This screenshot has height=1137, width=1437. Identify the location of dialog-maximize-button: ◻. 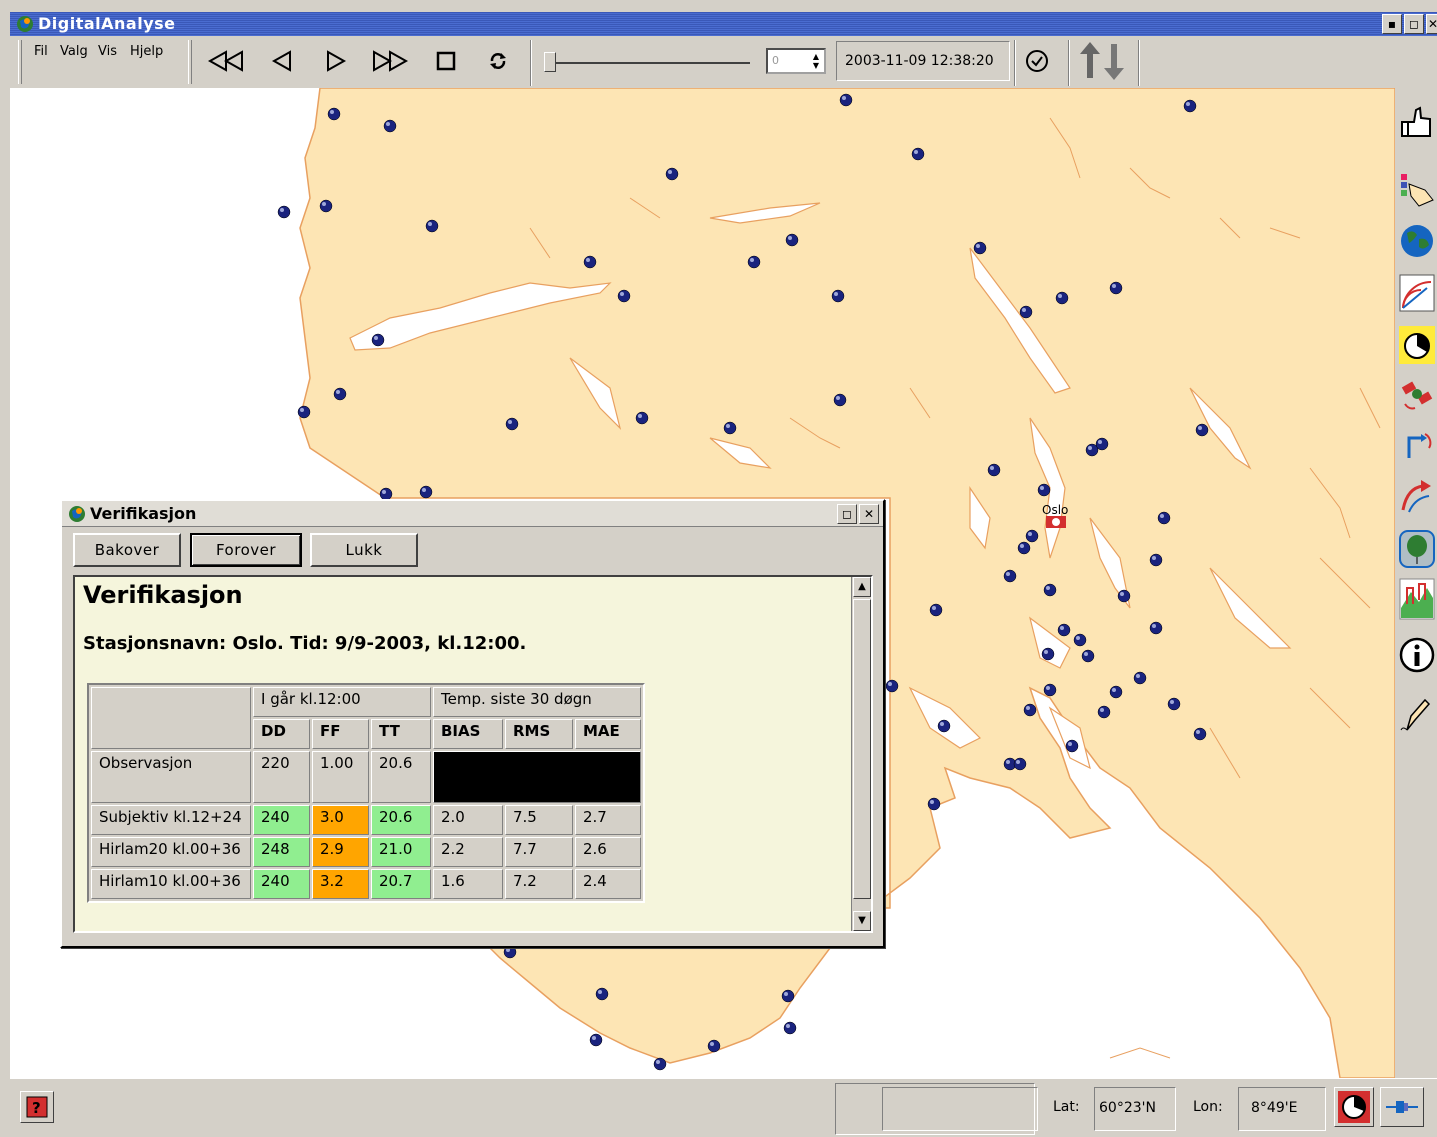
(847, 514).